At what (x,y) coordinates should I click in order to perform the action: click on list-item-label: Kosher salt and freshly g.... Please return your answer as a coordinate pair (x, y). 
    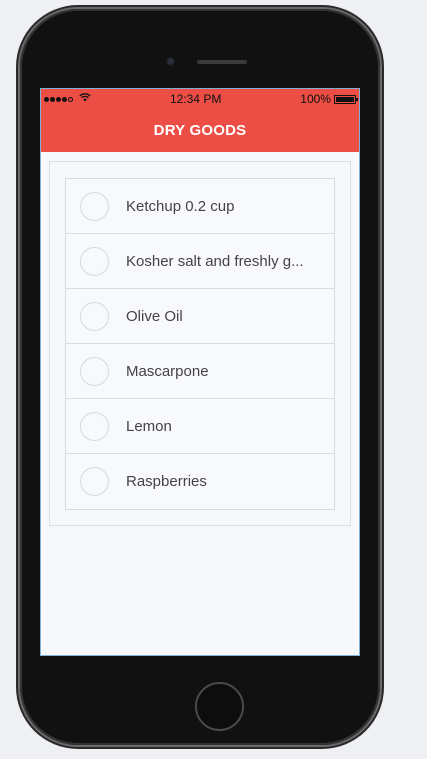
    Looking at the image, I should click on (215, 261).